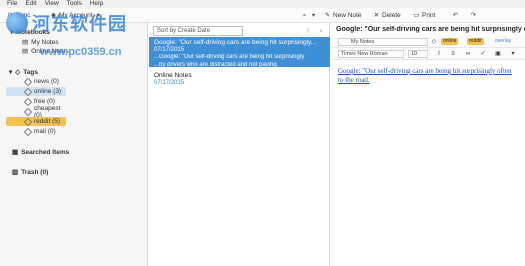 The height and width of the screenshot is (266, 525). What do you see at coordinates (376, 15) in the screenshot?
I see `delete-icon: ✕` at bounding box center [376, 15].